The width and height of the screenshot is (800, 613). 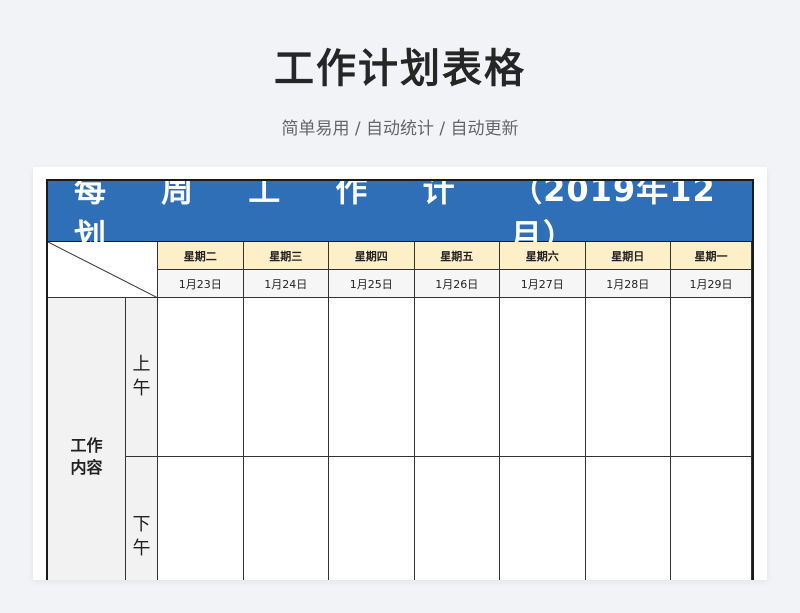 What do you see at coordinates (711, 256) in the screenshot?
I see `weekday-header: 星期一` at bounding box center [711, 256].